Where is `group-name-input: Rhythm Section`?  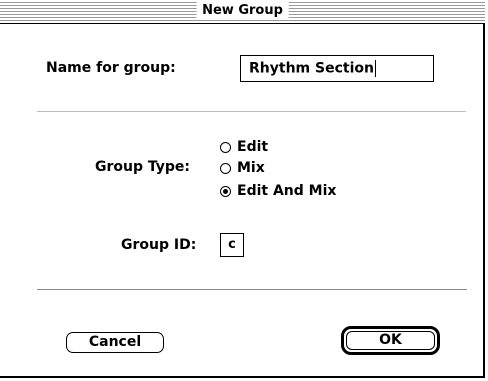
group-name-input: Rhythm Section is located at coordinates (337, 68).